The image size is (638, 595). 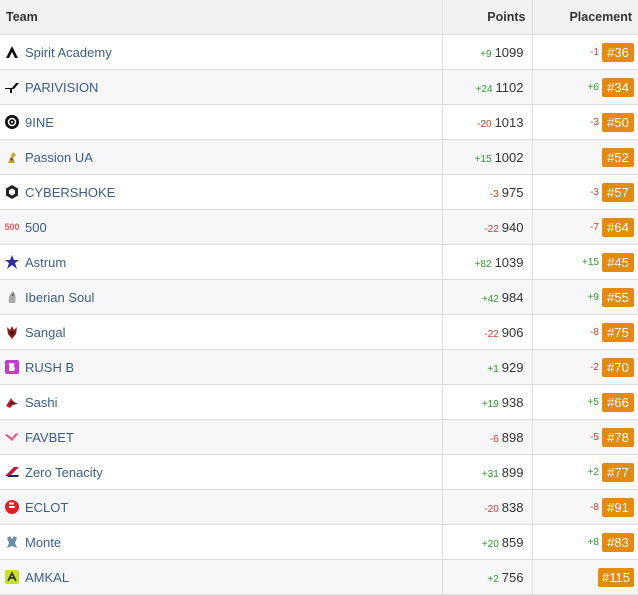 What do you see at coordinates (70, 192) in the screenshot?
I see `team-link: CYBERSHOKE` at bounding box center [70, 192].